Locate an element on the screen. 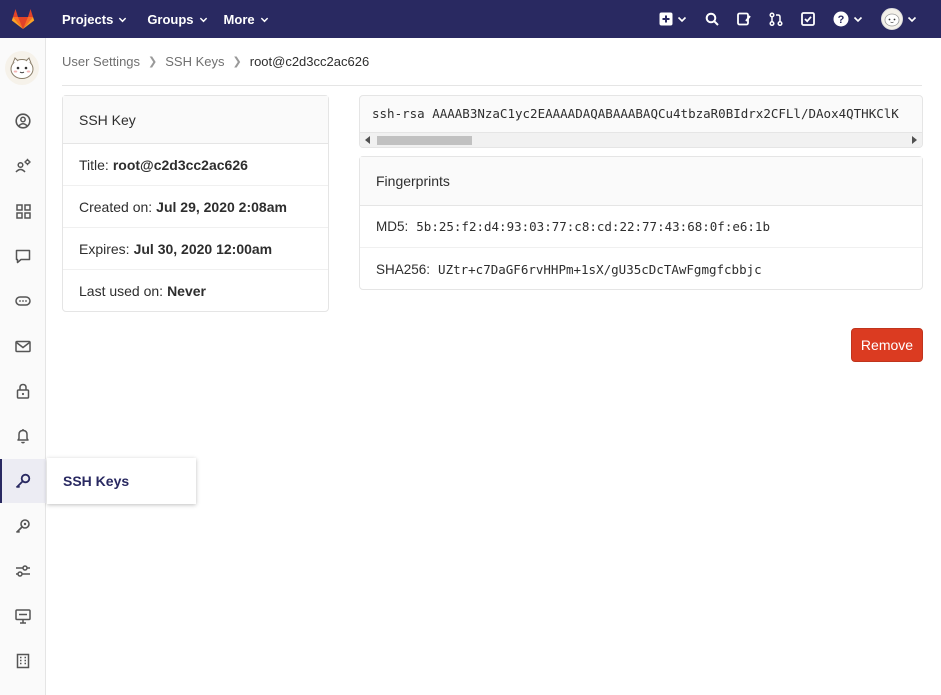 Image resolution: width=941 pixels, height=695 pixels. account-icon is located at coordinates (23, 165).